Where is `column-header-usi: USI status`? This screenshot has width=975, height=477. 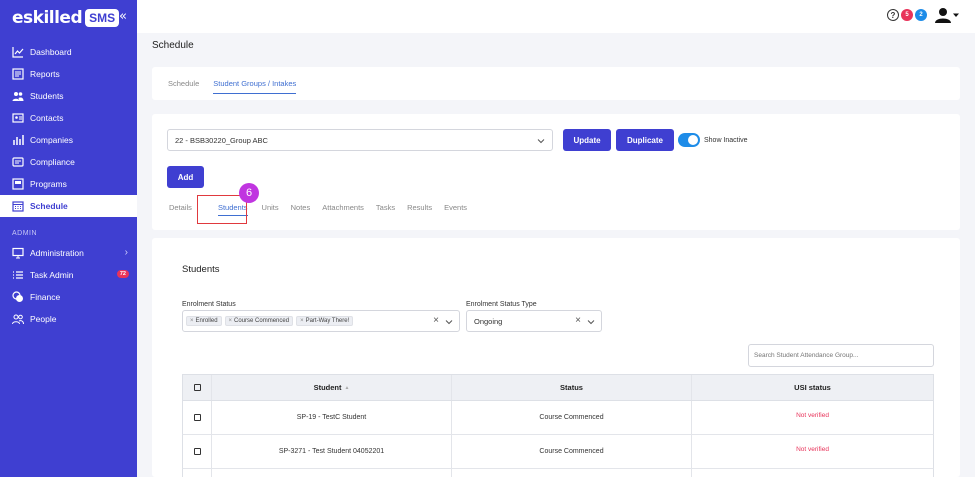
column-header-usi: USI status is located at coordinates (812, 387).